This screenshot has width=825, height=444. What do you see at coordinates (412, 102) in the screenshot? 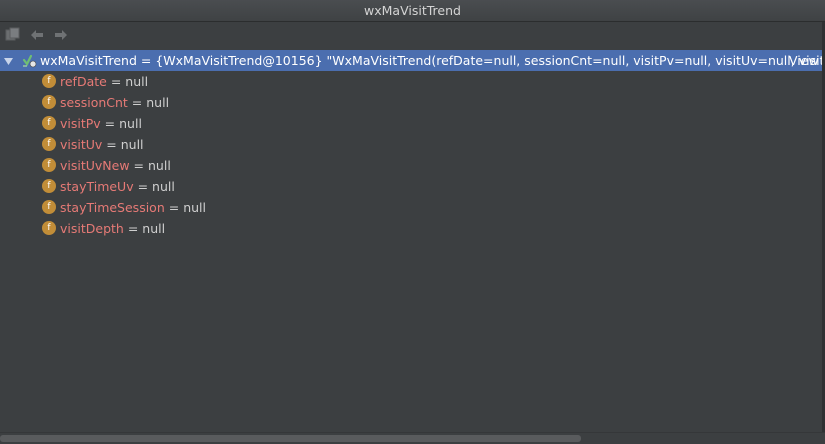
I see `tree-field-row: f sessionCnt = null` at bounding box center [412, 102].